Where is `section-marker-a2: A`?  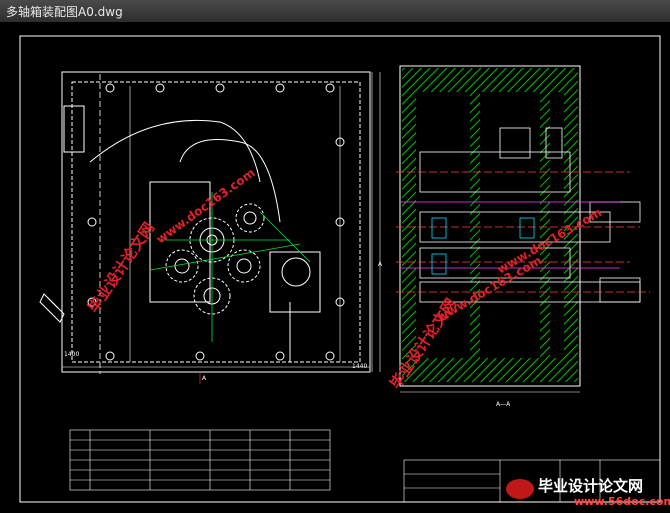
section-marker-a2: A is located at coordinates (380, 264).